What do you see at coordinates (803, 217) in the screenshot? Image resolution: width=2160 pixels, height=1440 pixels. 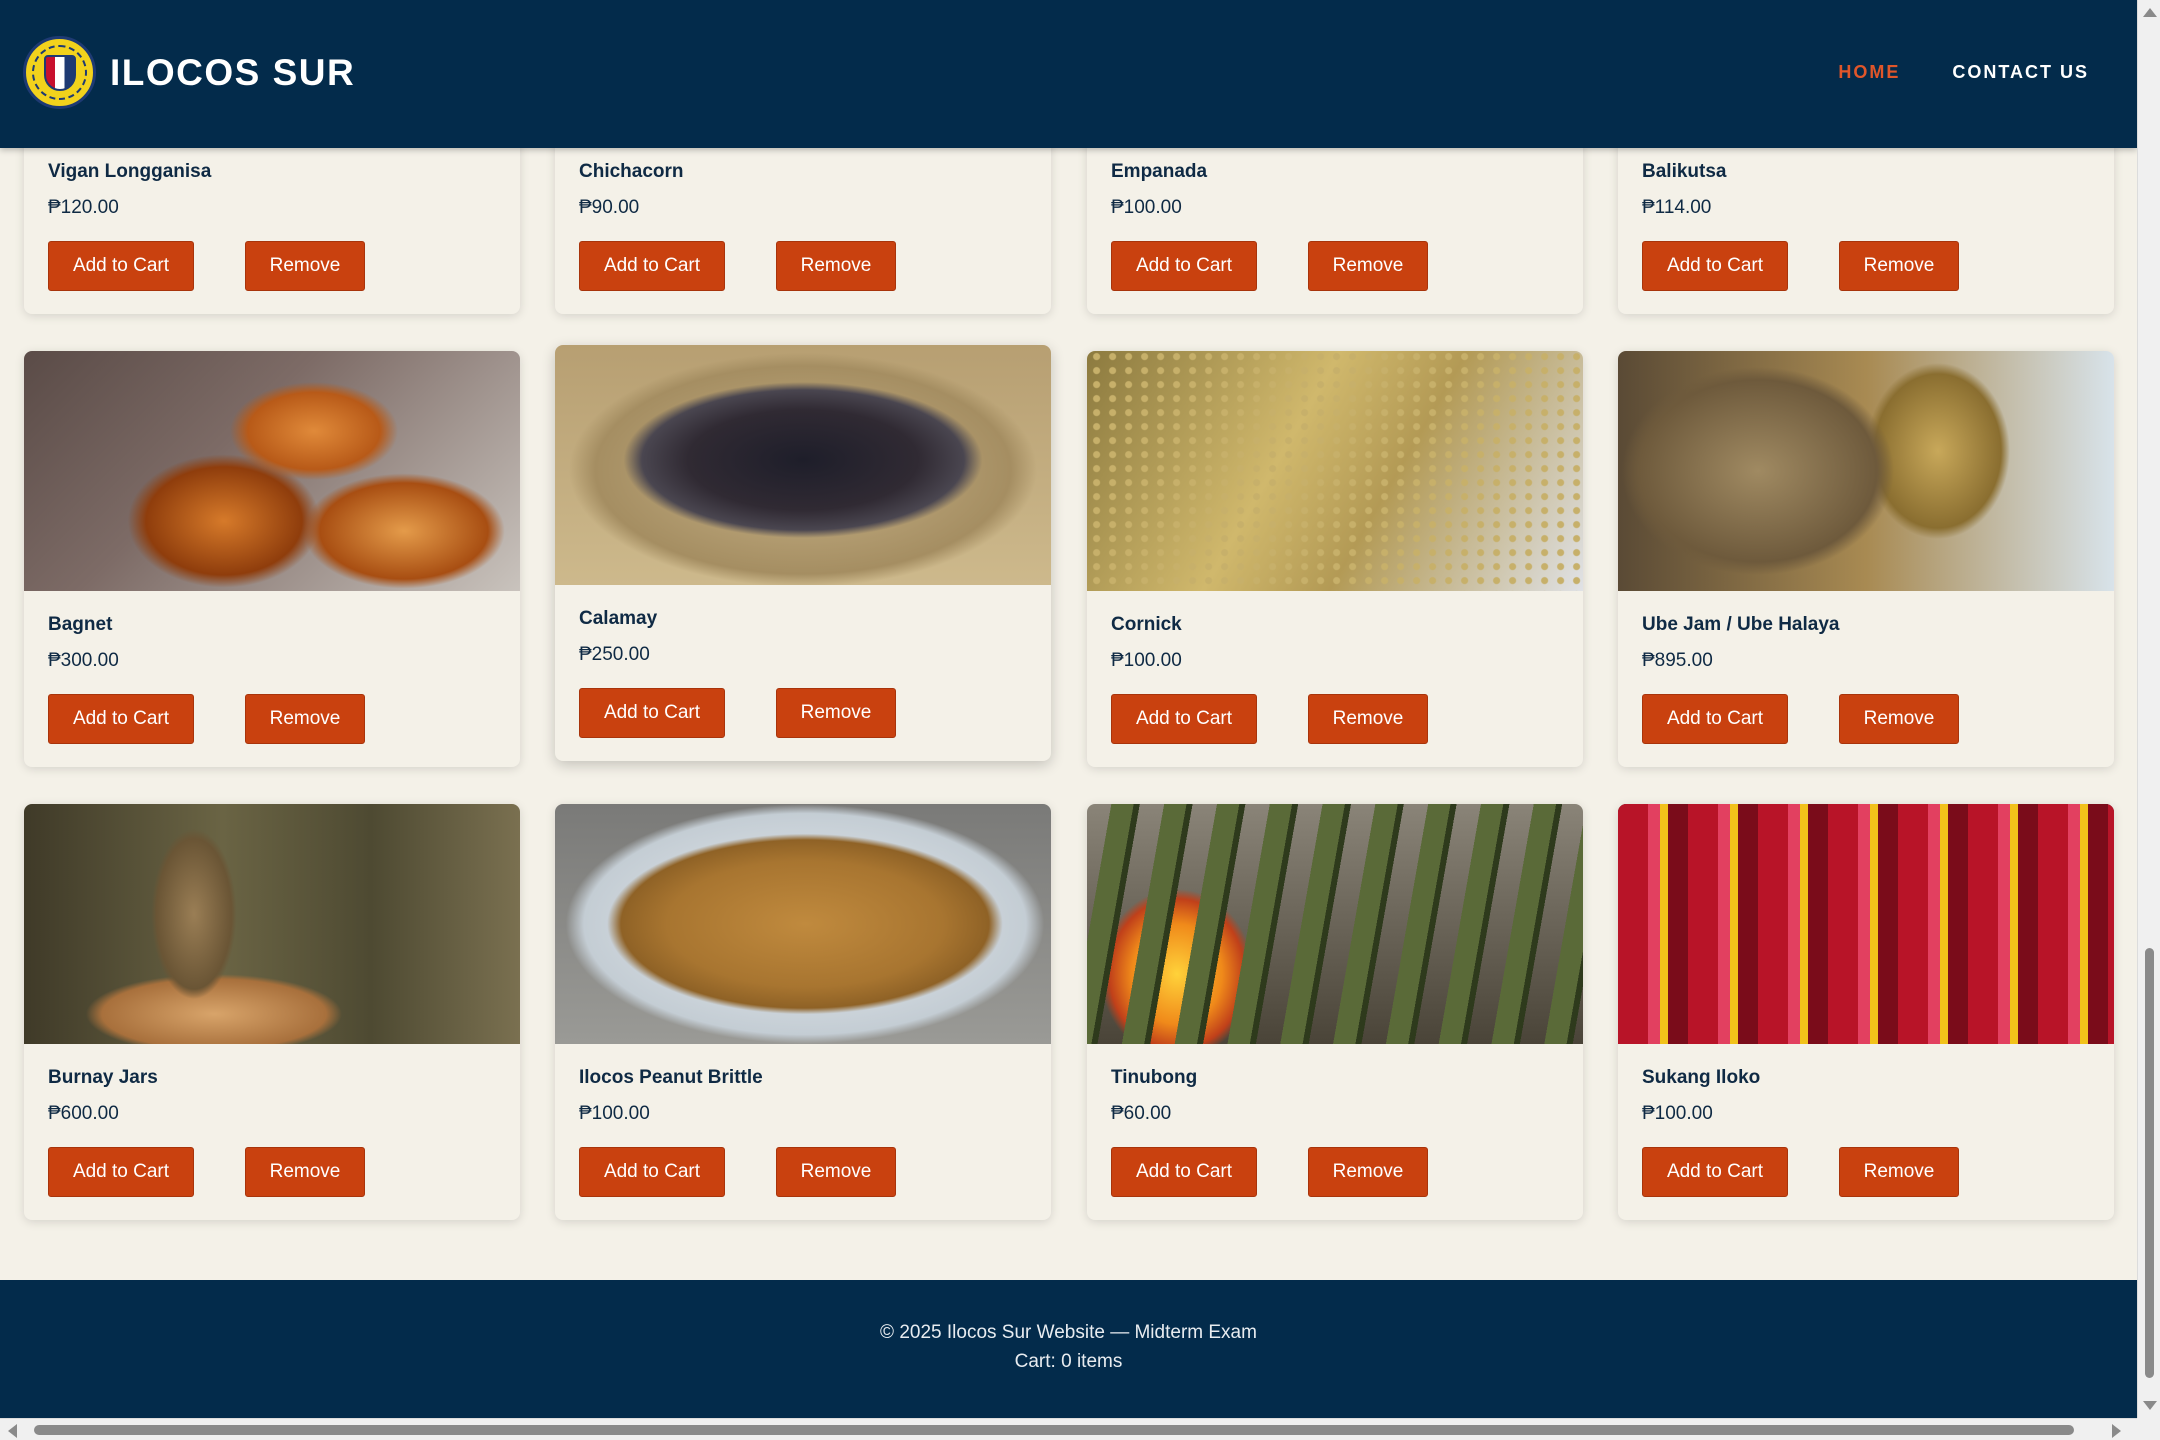 I see `product-card: Chichacorn ₱90.00 Add to Cart Remove` at bounding box center [803, 217].